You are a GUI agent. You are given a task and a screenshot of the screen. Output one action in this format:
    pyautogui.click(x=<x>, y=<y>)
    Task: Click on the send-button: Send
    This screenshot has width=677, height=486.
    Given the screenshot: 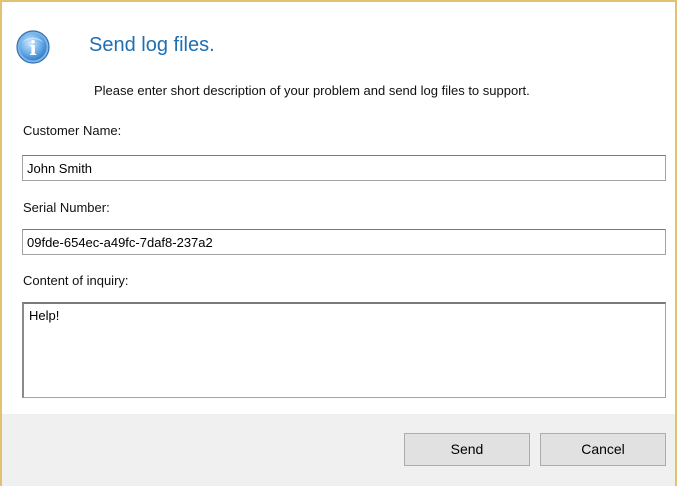 What is the action you would take?
    pyautogui.click(x=467, y=449)
    